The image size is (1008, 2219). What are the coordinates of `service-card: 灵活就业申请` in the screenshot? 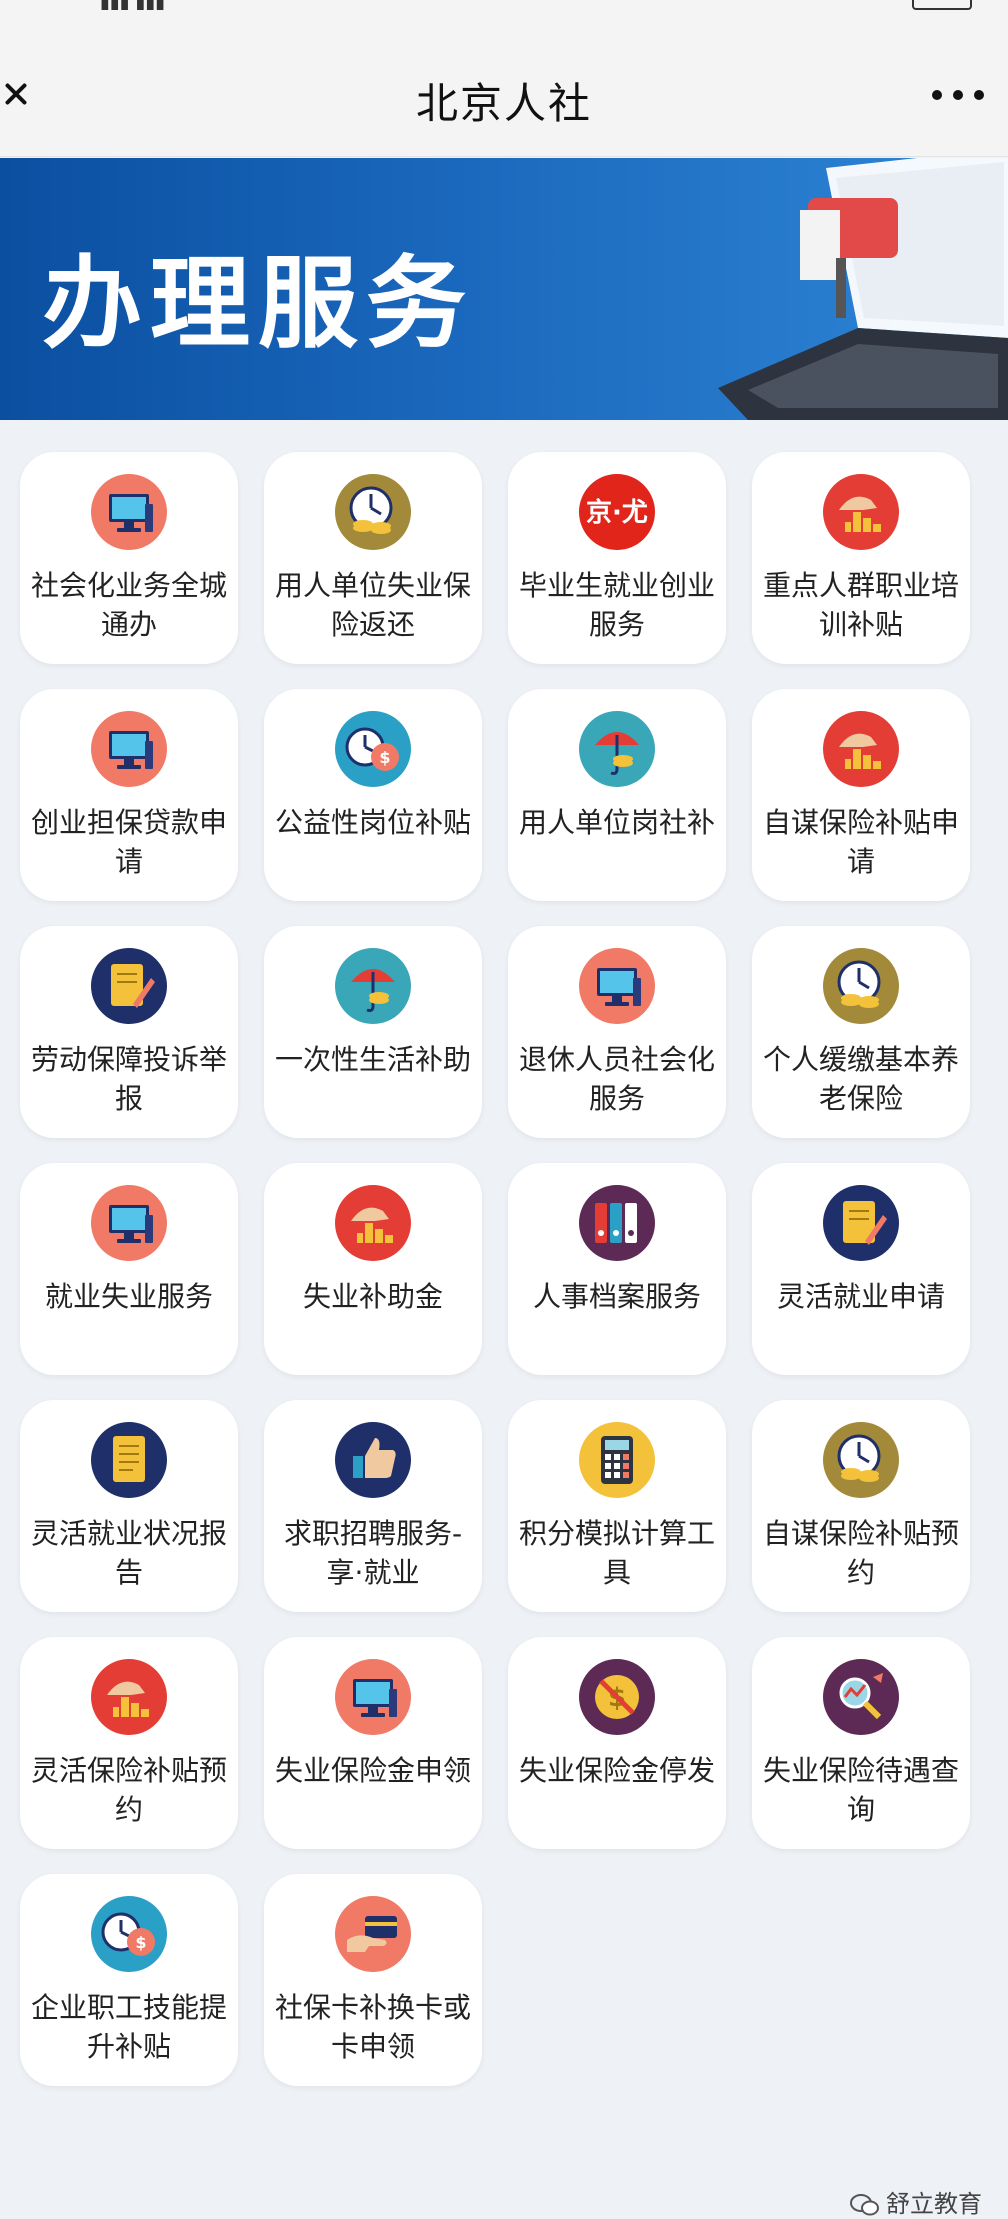 It's located at (861, 1269).